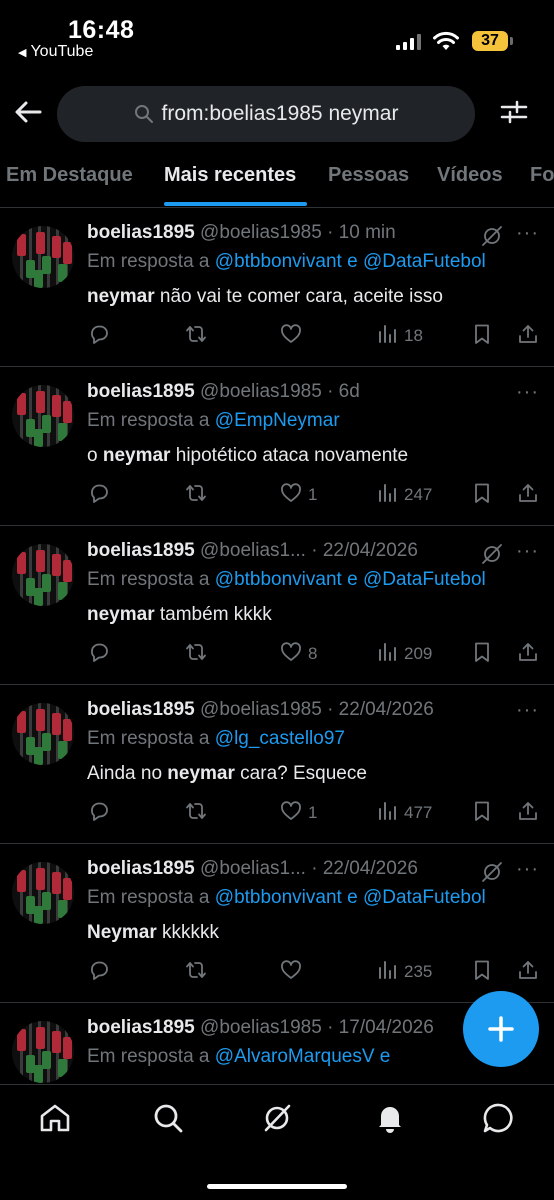 This screenshot has height=1200, width=554. I want to click on views-button: 477, so click(404, 813).